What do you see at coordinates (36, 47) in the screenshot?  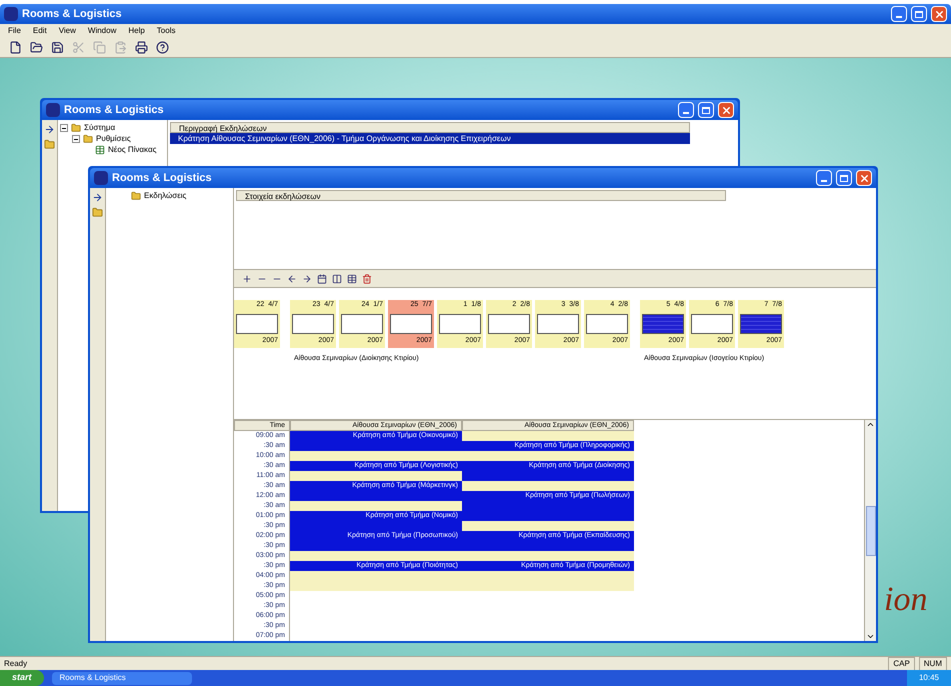 I see `open-button` at bounding box center [36, 47].